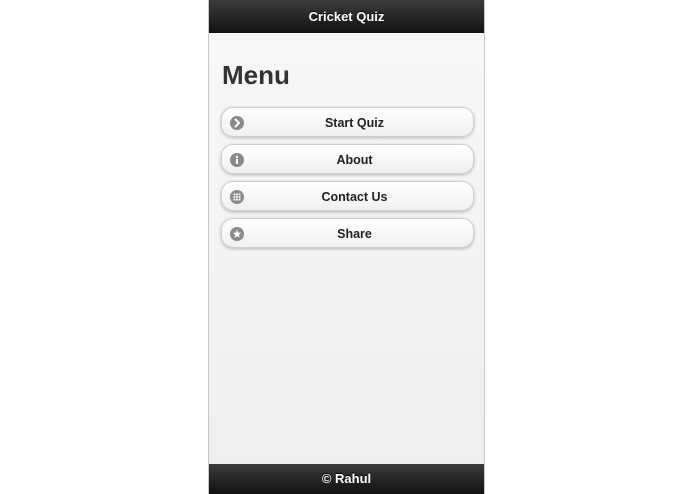  I want to click on about-label: About, so click(354, 160).